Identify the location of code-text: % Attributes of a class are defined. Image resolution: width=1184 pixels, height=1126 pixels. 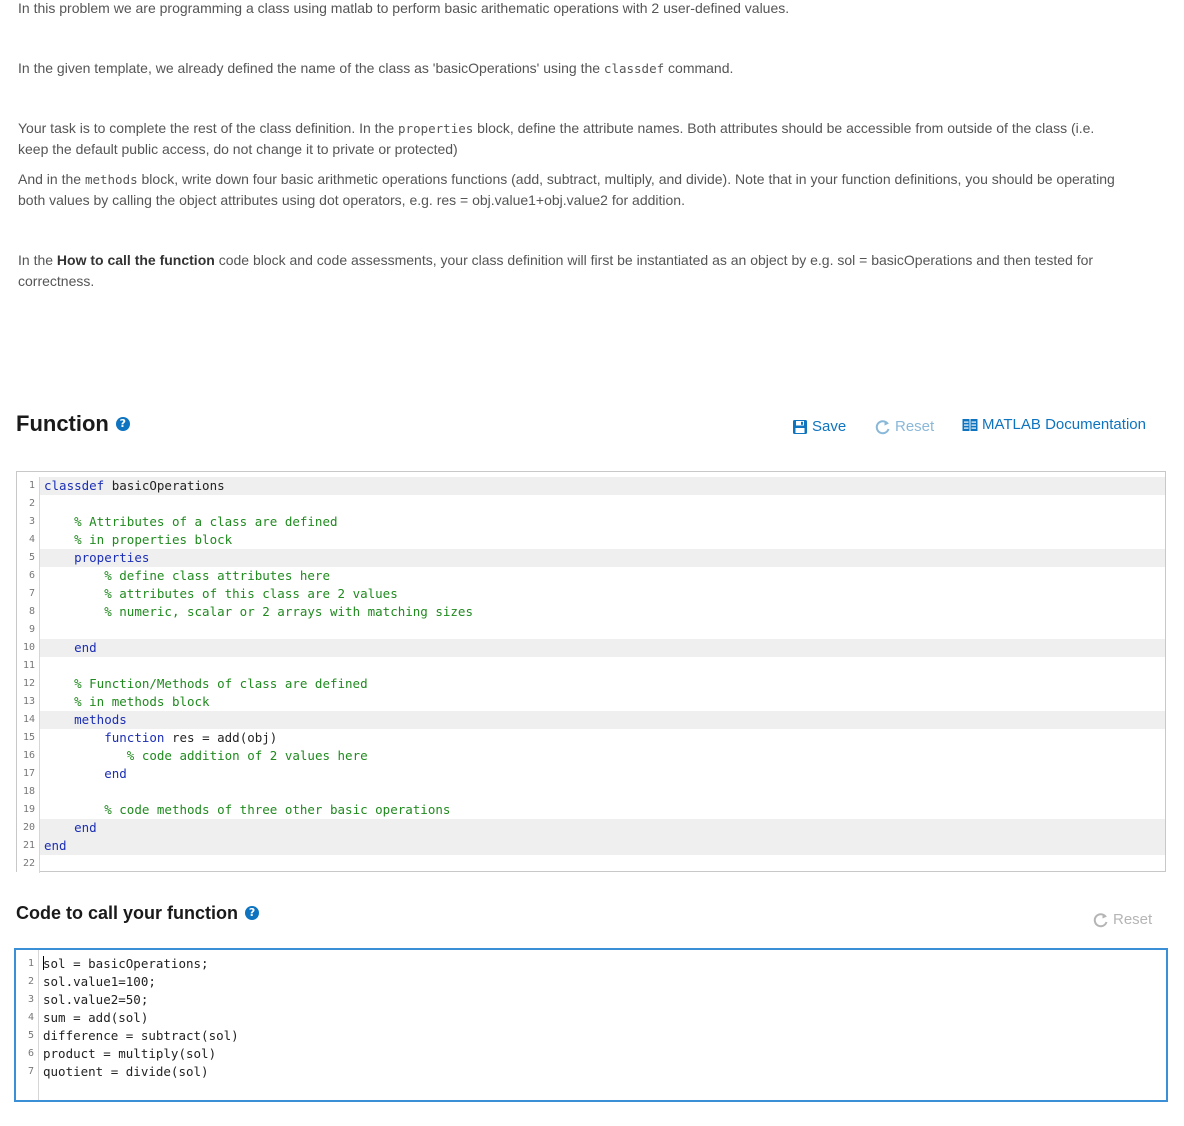
(189, 522).